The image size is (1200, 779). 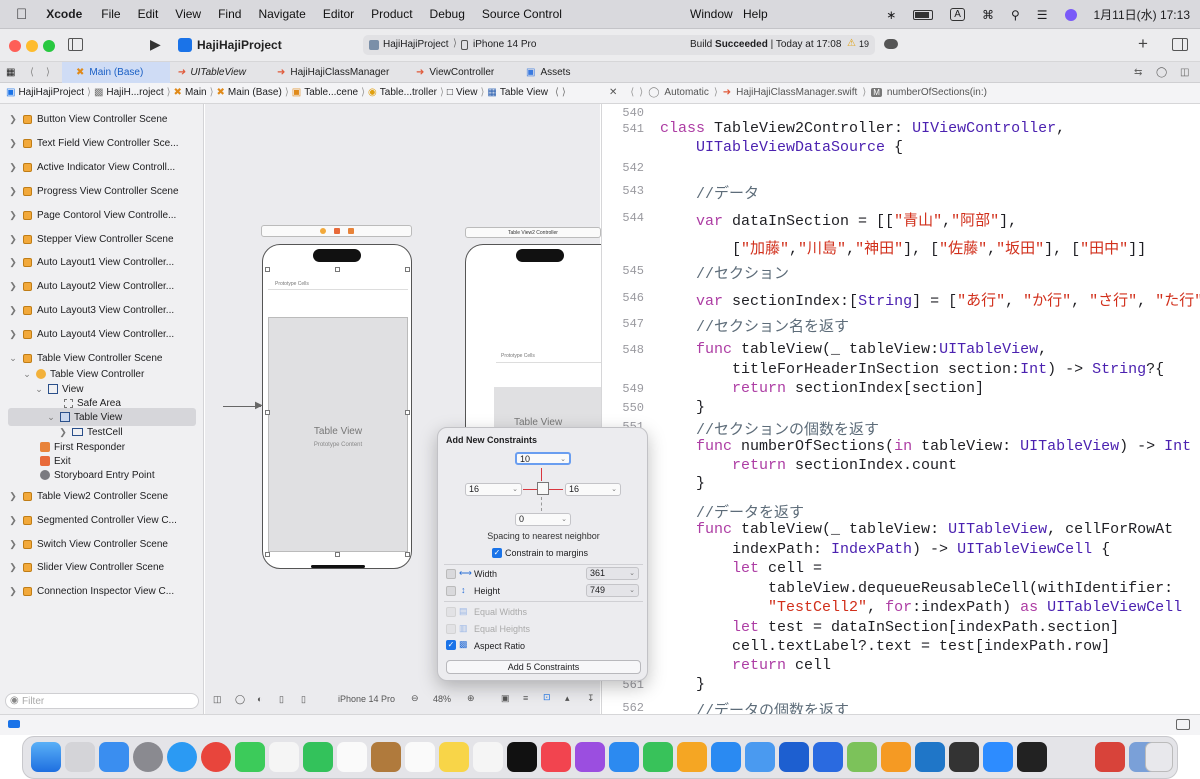 I want to click on github-icon, so click(x=964, y=757).